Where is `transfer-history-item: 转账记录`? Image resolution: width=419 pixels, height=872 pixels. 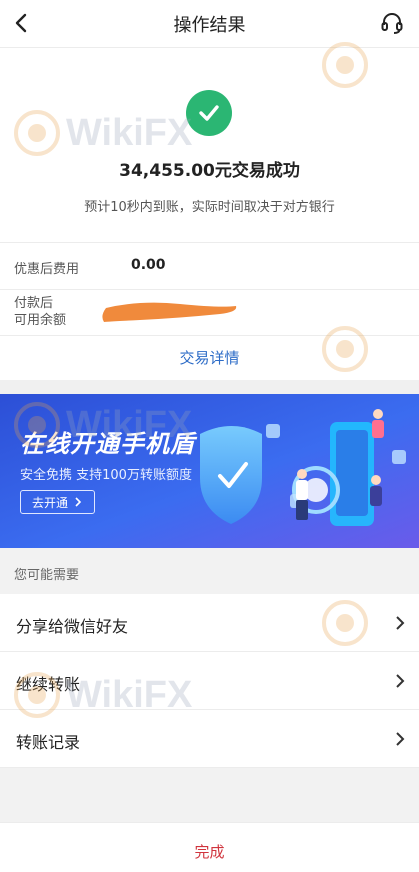 transfer-history-item: 转账记录 is located at coordinates (209, 739).